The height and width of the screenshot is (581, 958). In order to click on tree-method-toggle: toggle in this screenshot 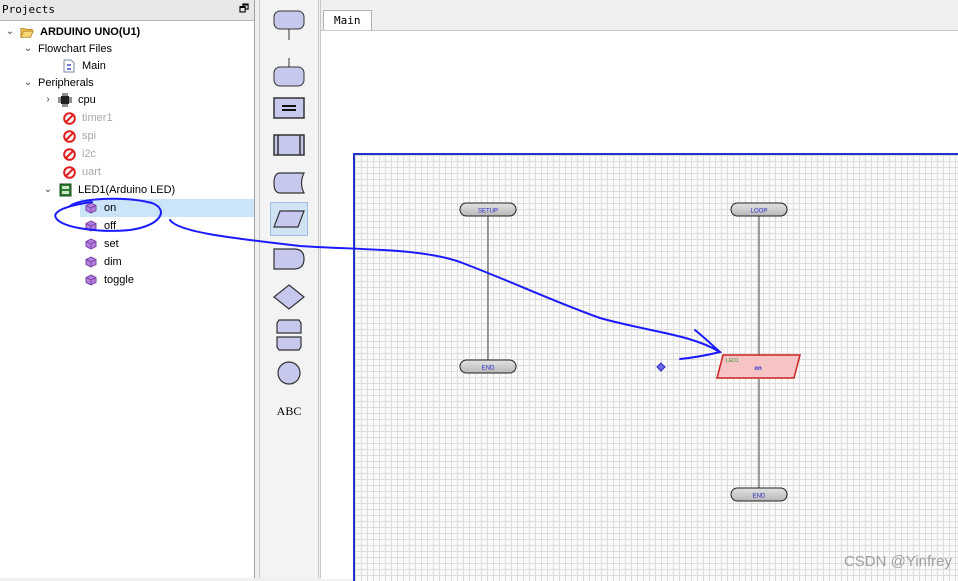, I will do `click(109, 280)`.